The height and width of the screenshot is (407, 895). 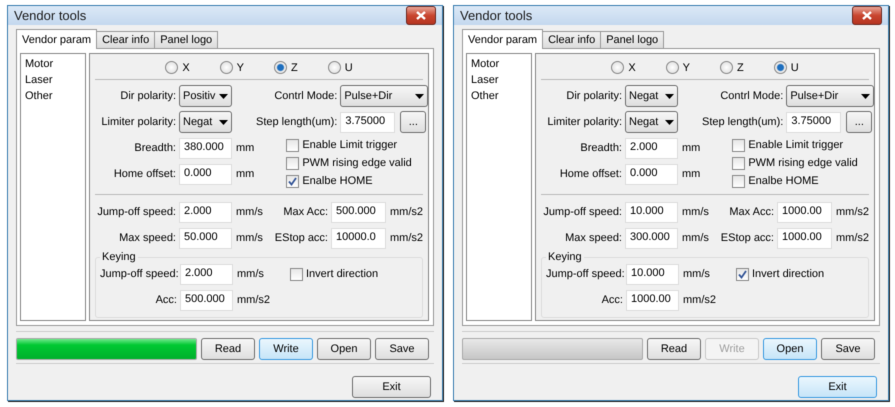 What do you see at coordinates (582, 212) in the screenshot?
I see `field-label: Jump-off speed:` at bounding box center [582, 212].